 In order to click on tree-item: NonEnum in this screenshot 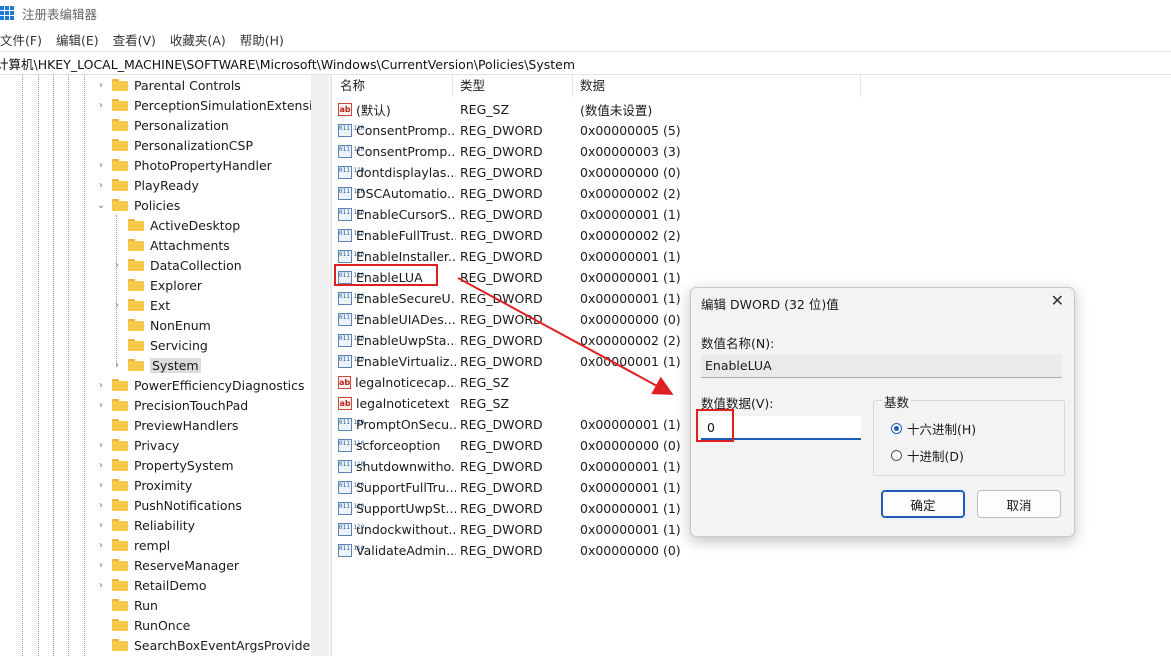, I will do `click(161, 325)`.